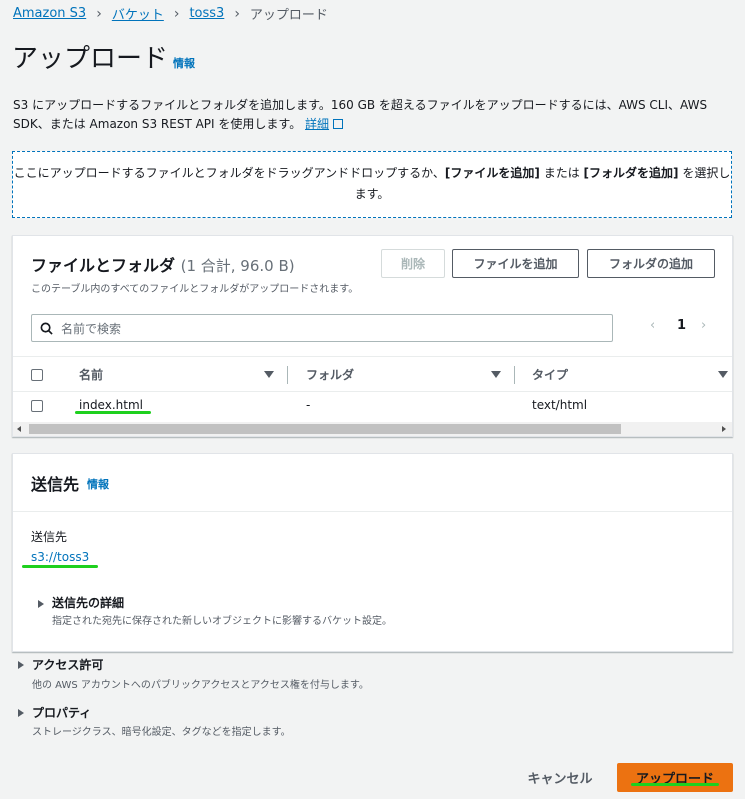  Describe the element at coordinates (372, 374) in the screenshot. I see `table-header: 名前 フォルダ タイプ` at that location.